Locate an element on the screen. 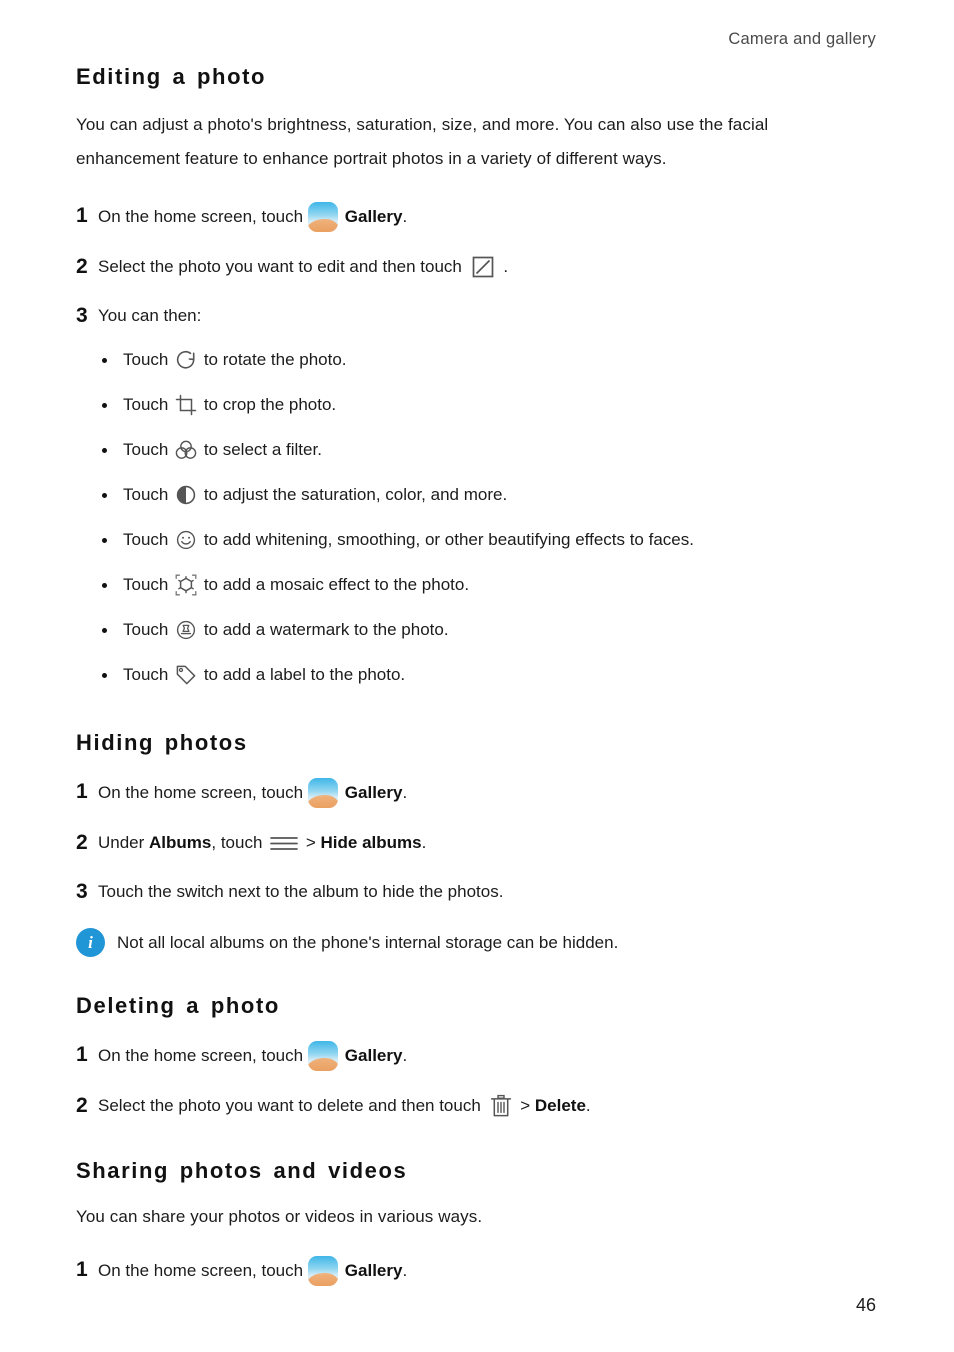 The height and width of the screenshot is (1352, 954). step-text: You can then: is located at coordinates (149, 316).